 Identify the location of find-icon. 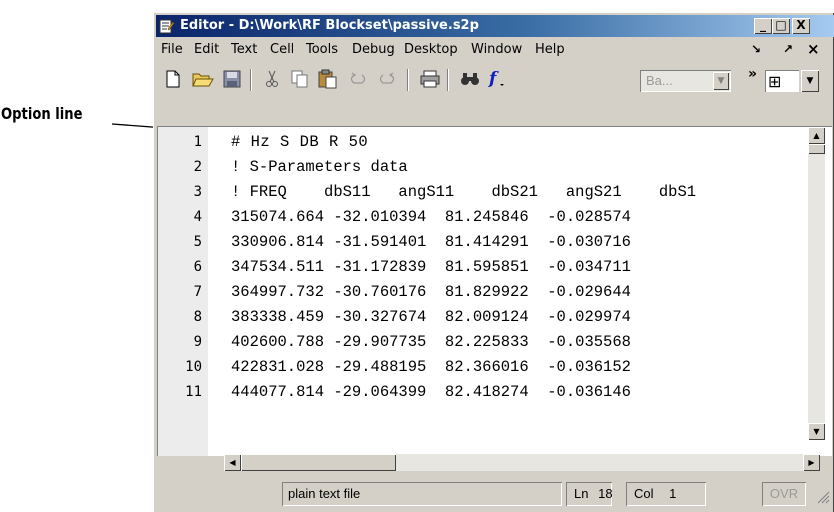
(470, 79).